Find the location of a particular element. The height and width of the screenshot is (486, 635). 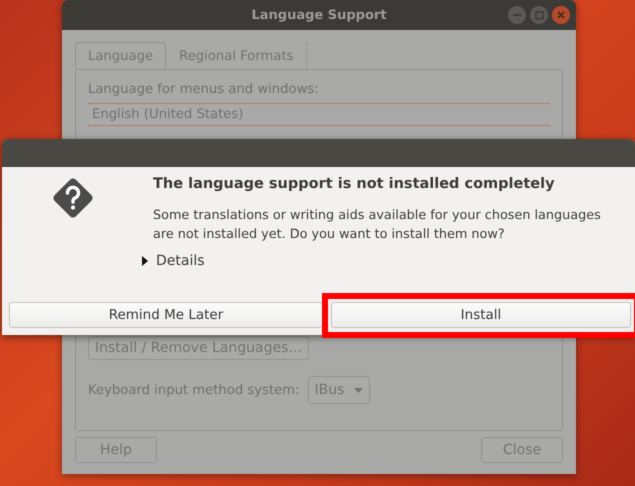

details-label: Details is located at coordinates (180, 261).